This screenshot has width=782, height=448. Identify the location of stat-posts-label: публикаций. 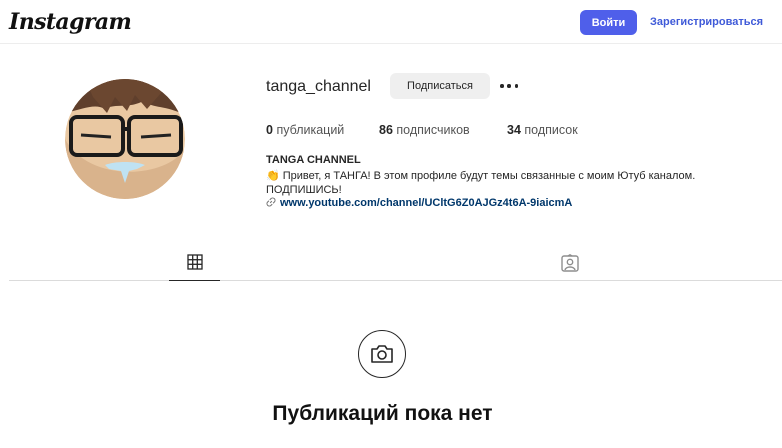
(310, 130).